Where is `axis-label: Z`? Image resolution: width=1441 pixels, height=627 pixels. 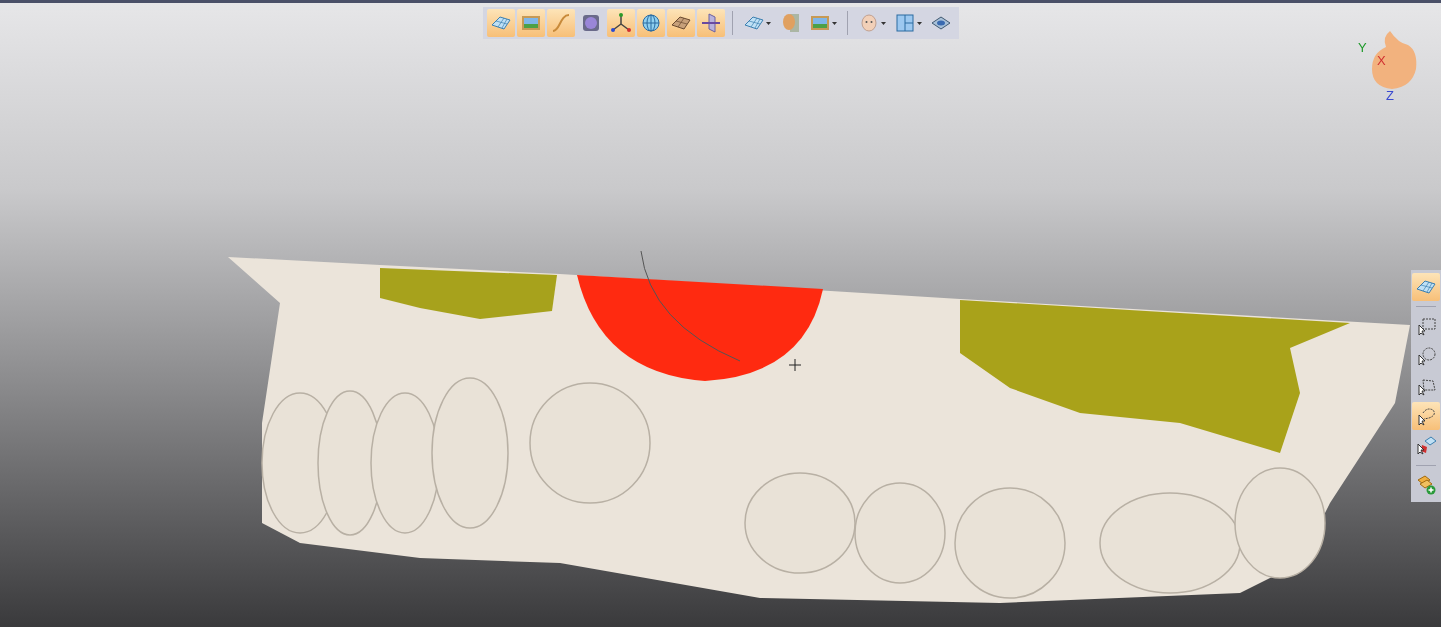
axis-label: Z is located at coordinates (1390, 95).